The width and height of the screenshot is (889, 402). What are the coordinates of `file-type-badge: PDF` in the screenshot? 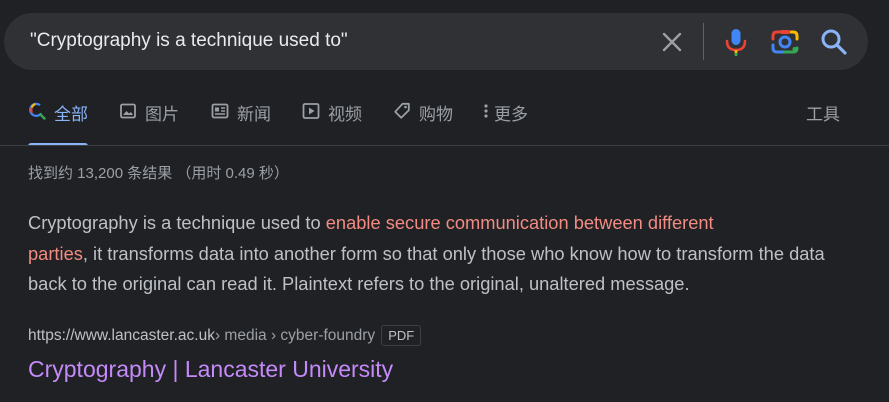 It's located at (401, 335).